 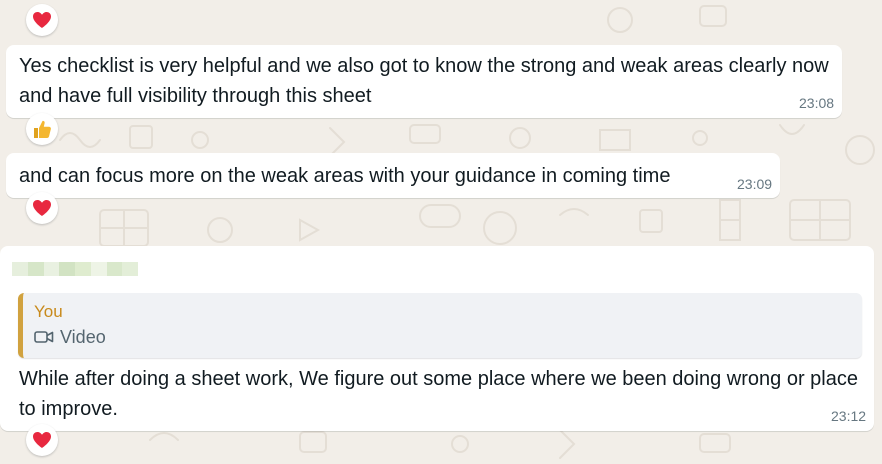 I want to click on video-camera-icon, so click(x=44, y=337).